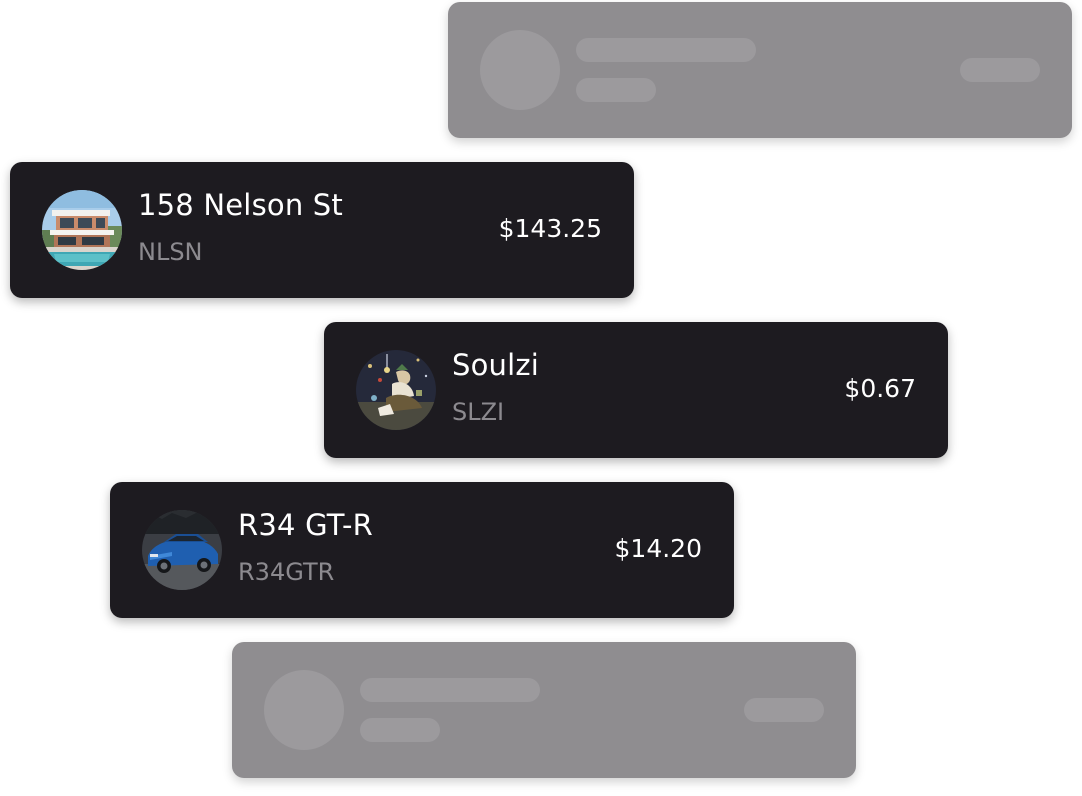 This screenshot has width=1082, height=796. I want to click on asset-name: 158 Nelson St, so click(240, 205).